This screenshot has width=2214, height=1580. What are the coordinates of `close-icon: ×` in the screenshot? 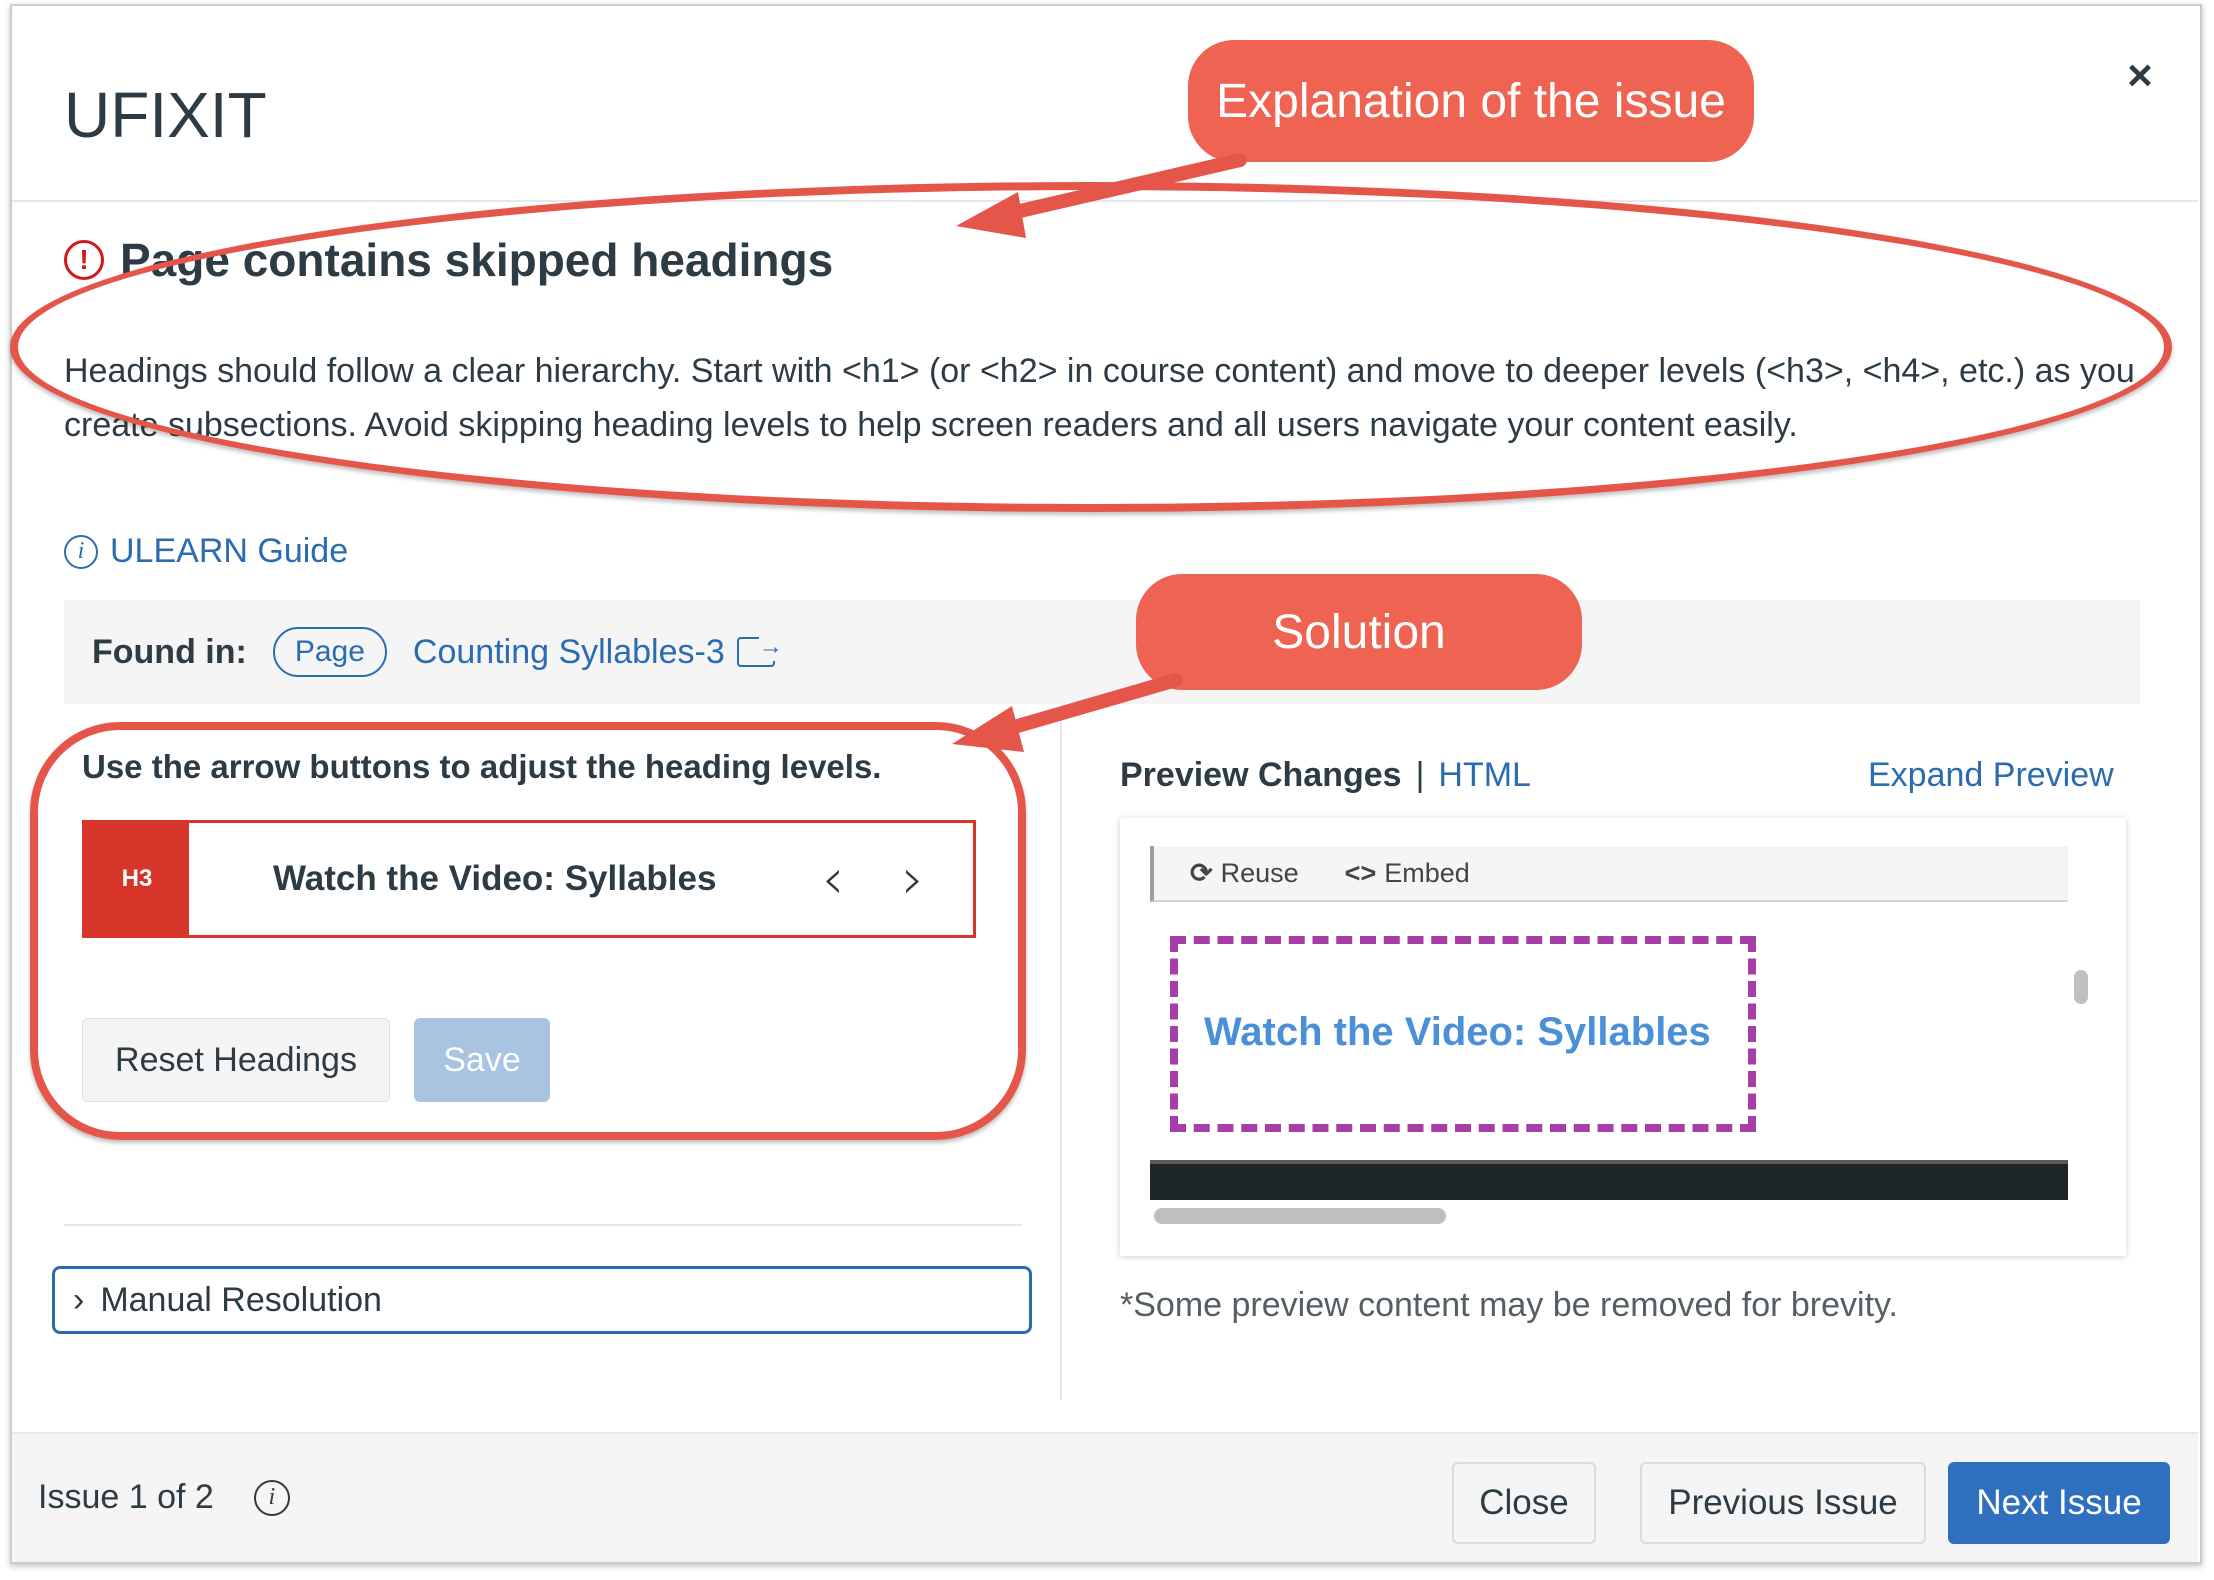 It's located at (2140, 76).